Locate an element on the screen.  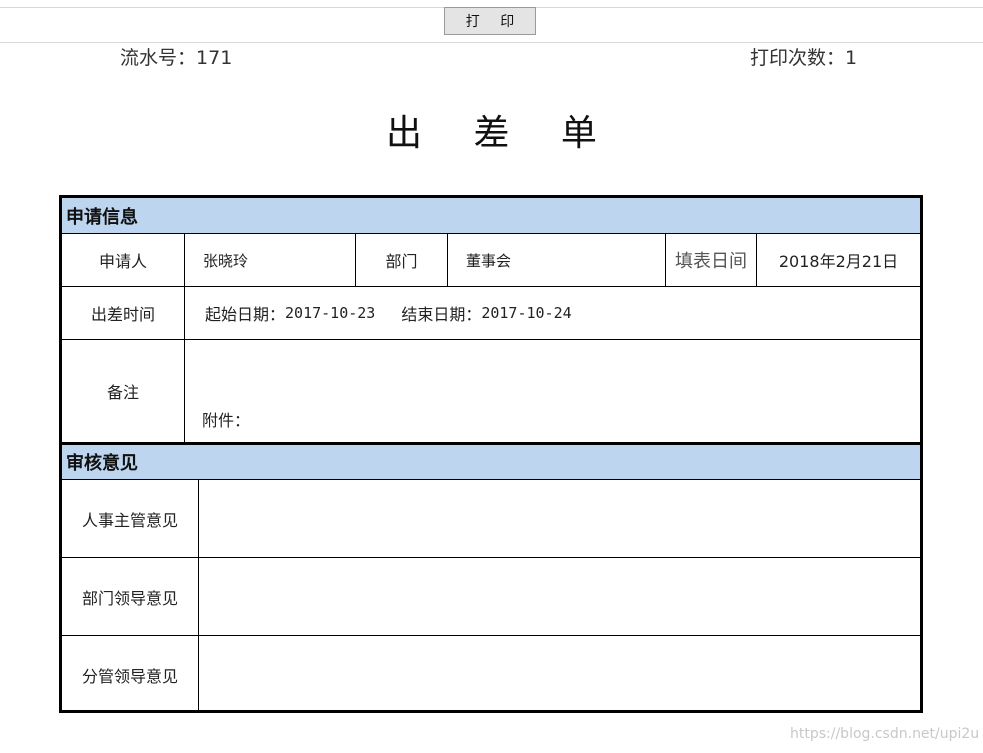
print-count-label: 打印次数： is located at coordinates (798, 58).